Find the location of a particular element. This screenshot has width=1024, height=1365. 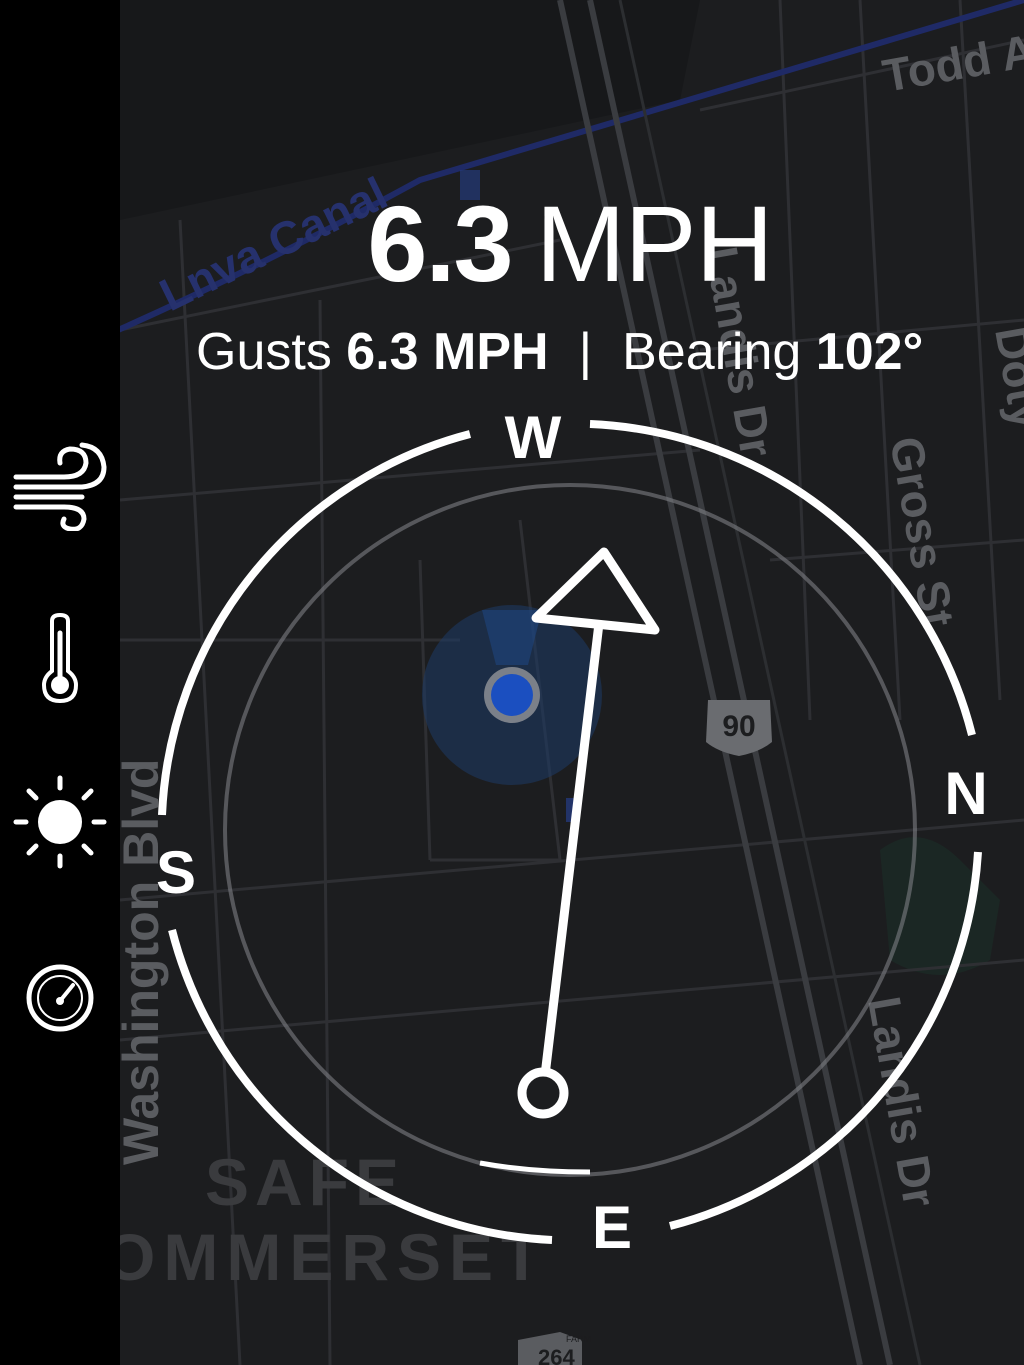

gauge-button is located at coordinates (60, 998).